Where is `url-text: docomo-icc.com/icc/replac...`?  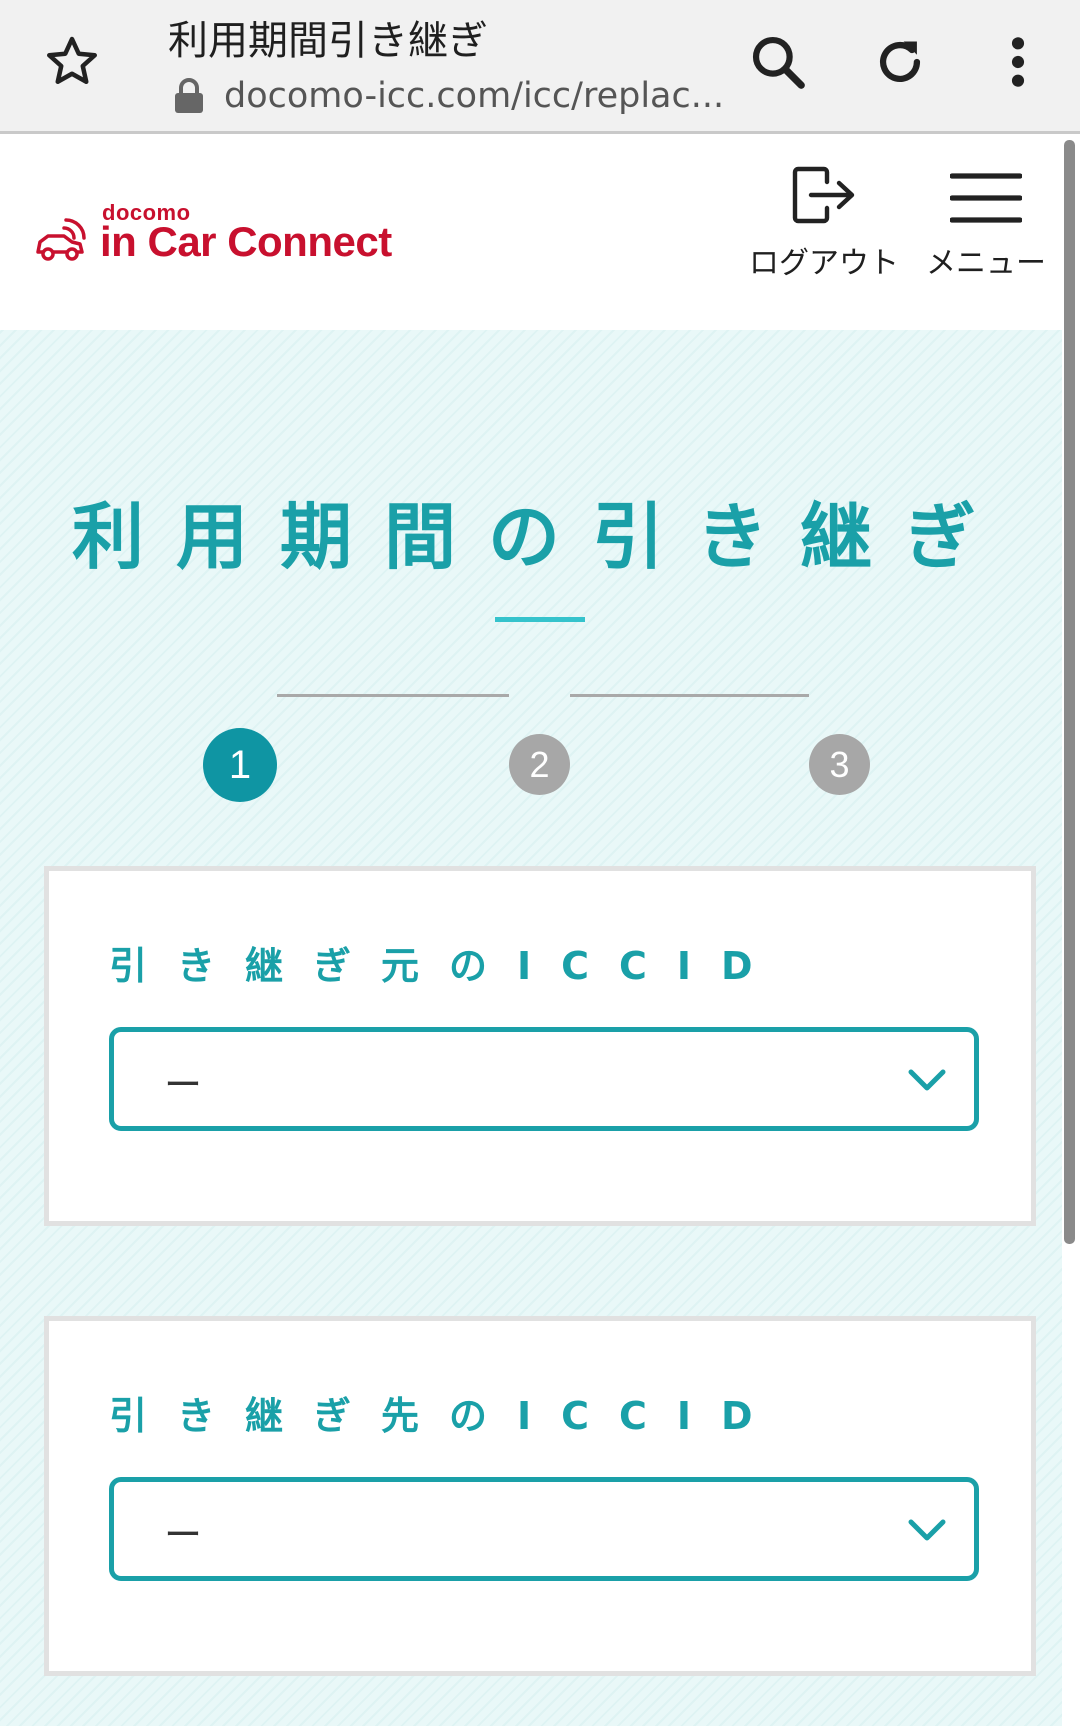
url-text: docomo-icc.com/icc/replac... is located at coordinates (474, 96).